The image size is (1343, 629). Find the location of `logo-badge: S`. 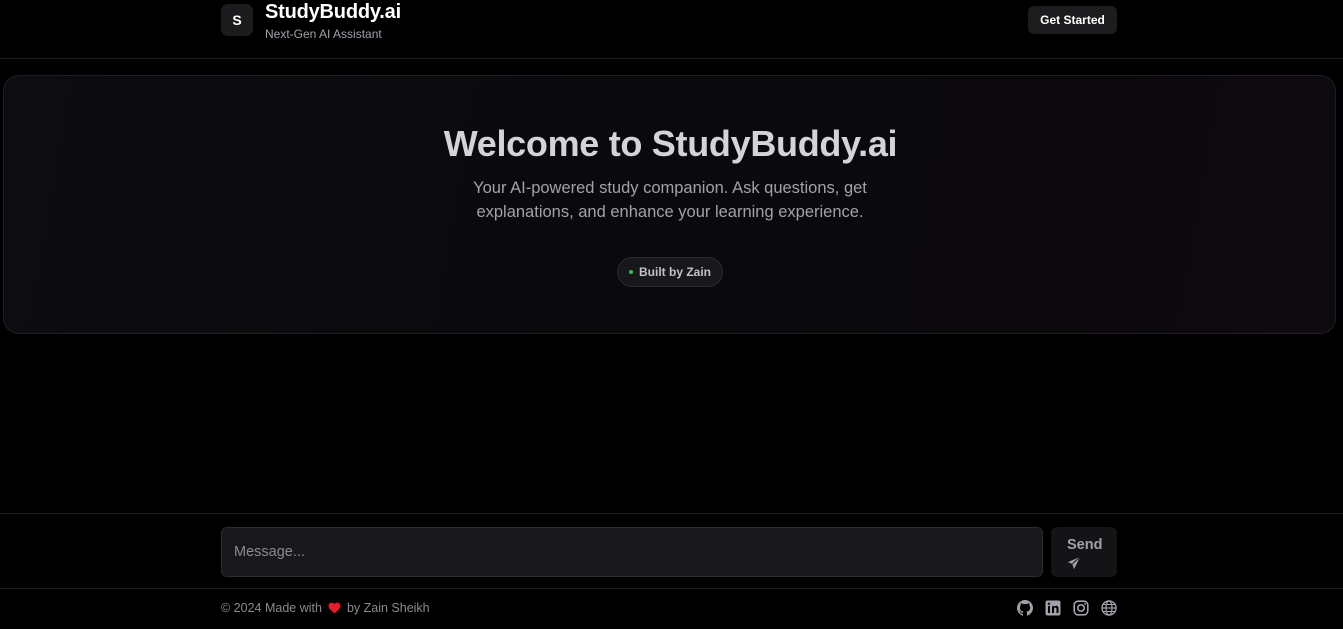

logo-badge: S is located at coordinates (237, 20).